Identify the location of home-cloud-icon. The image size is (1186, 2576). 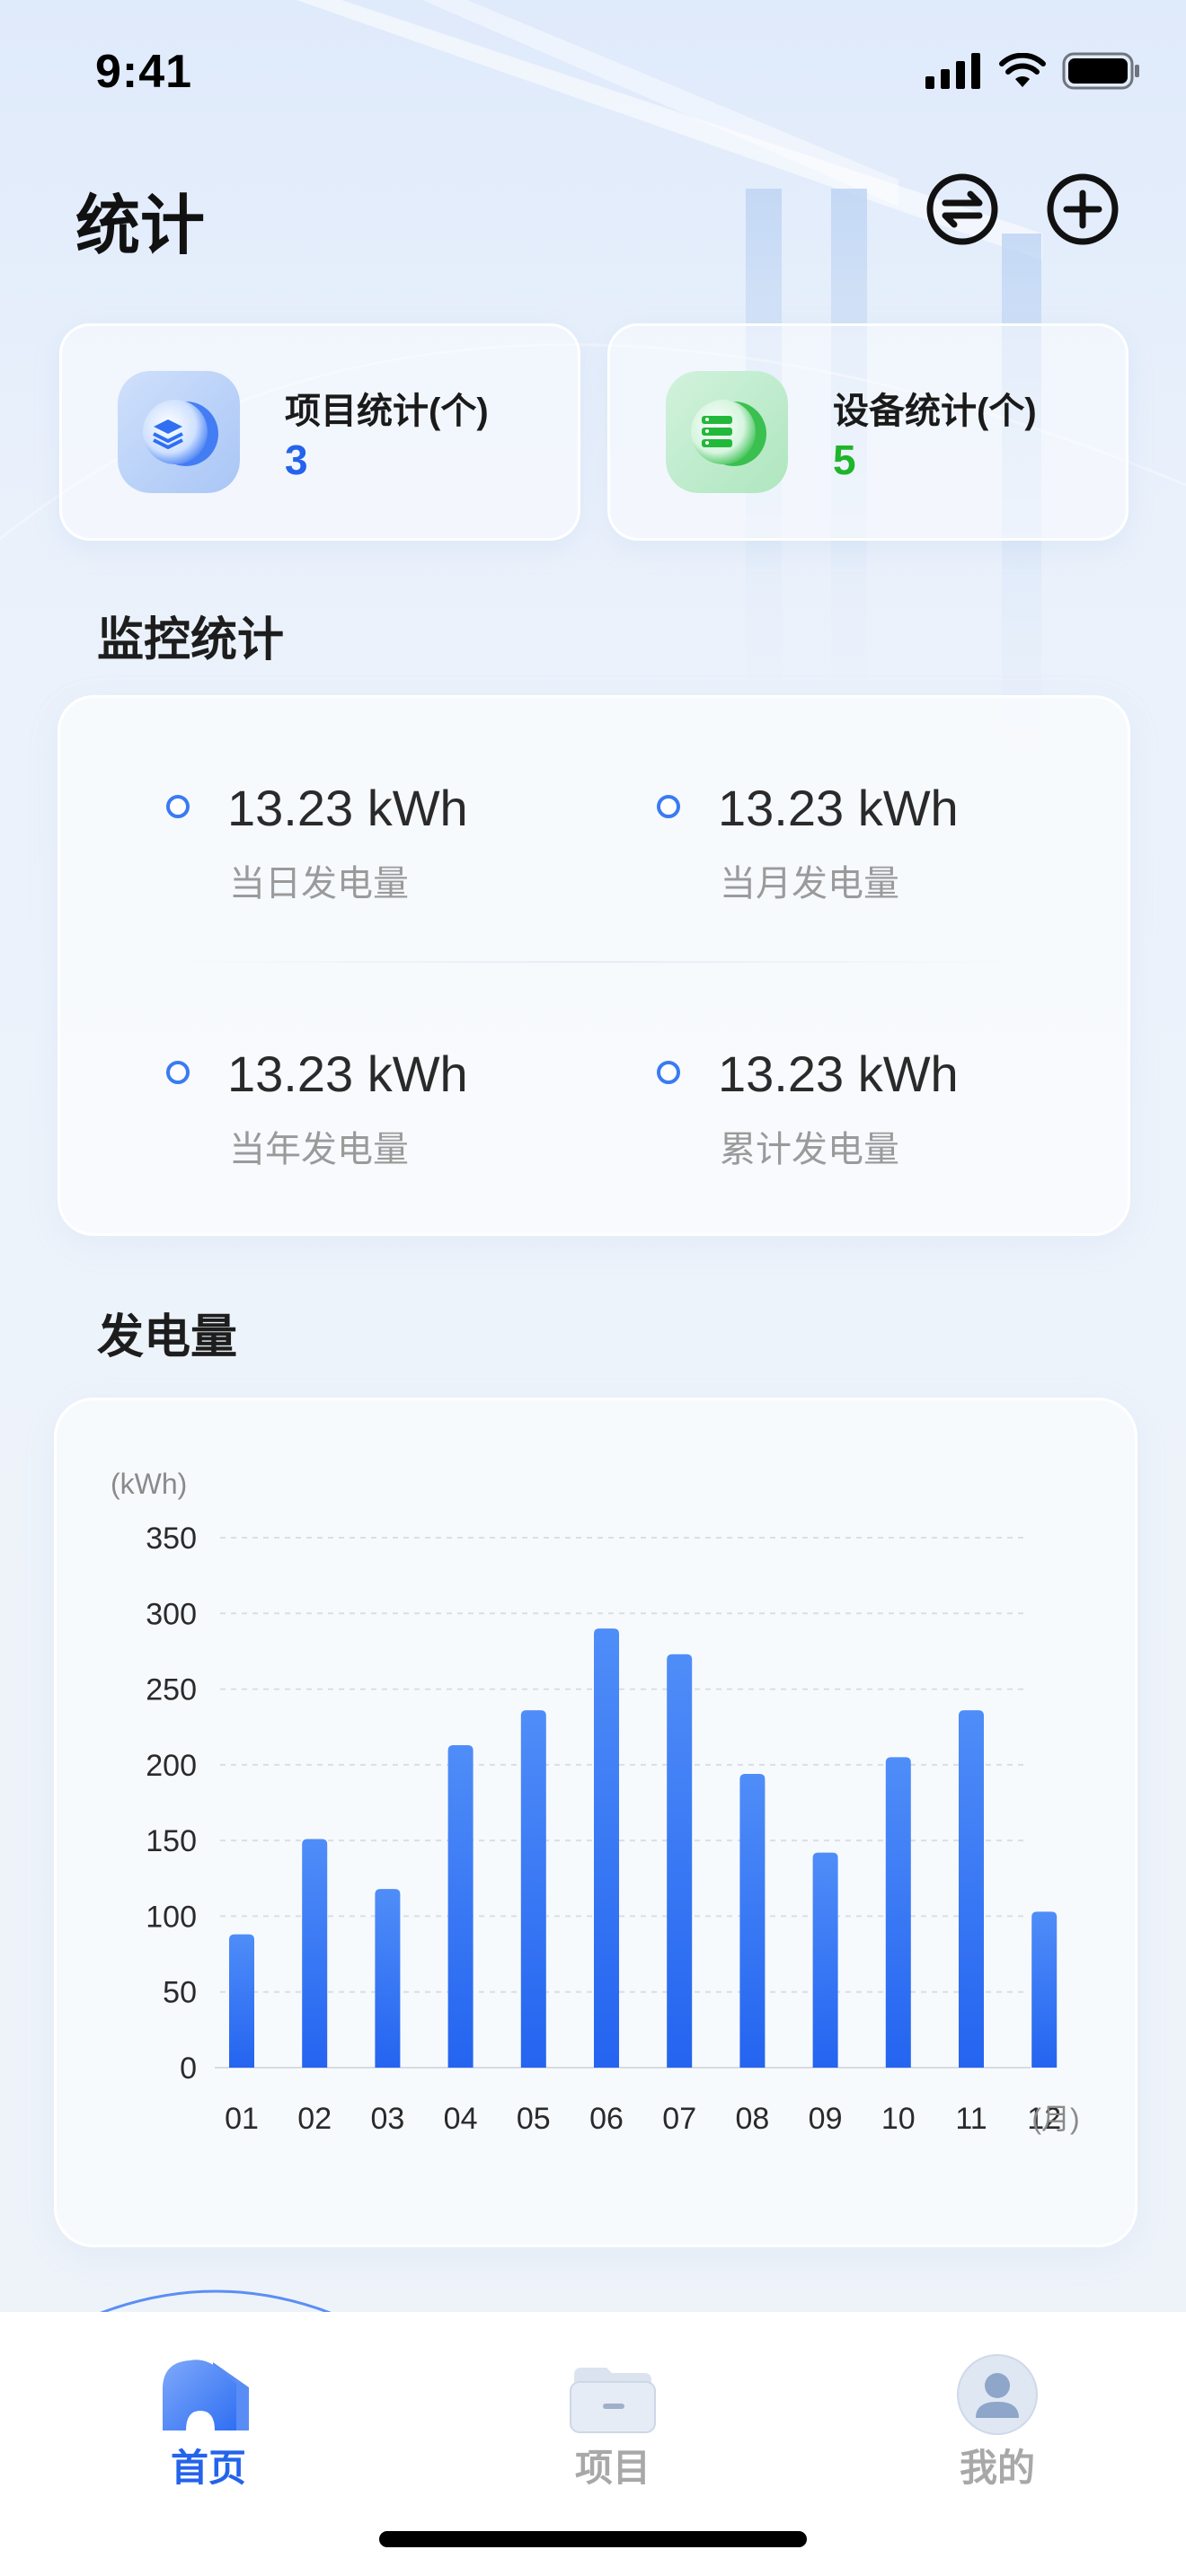
(206, 2395).